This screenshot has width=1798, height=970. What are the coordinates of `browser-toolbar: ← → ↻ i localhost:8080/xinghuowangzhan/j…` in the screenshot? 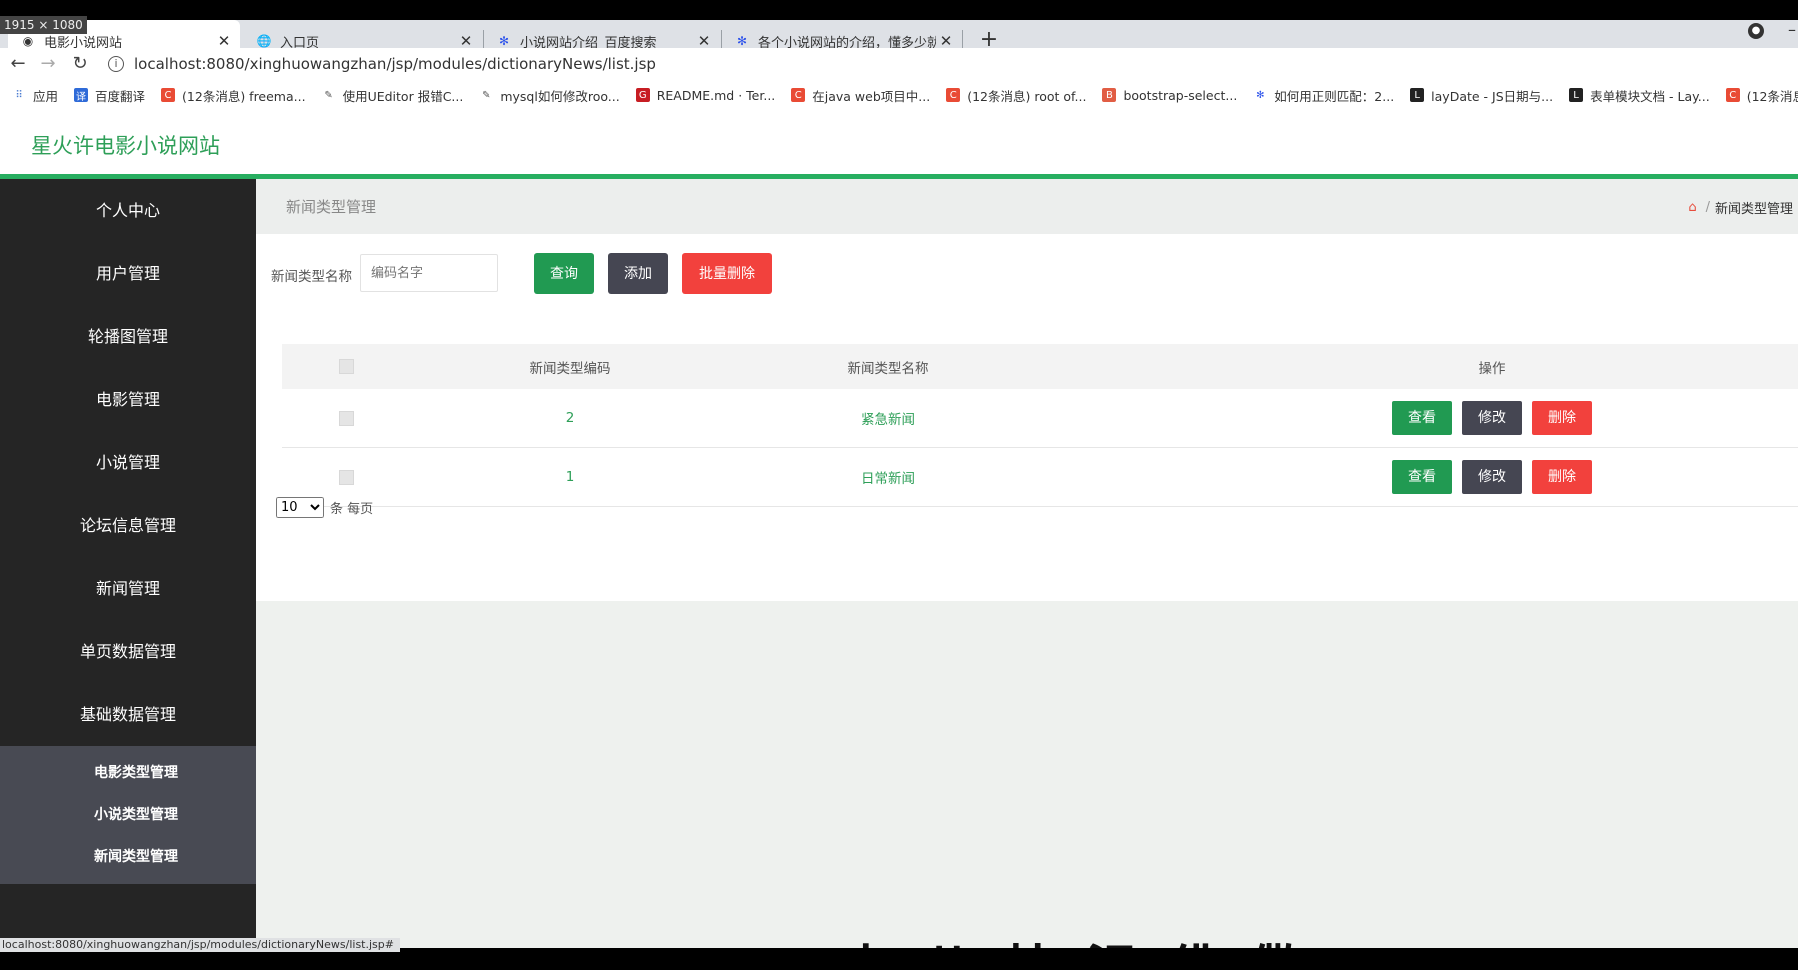 It's located at (899, 64).